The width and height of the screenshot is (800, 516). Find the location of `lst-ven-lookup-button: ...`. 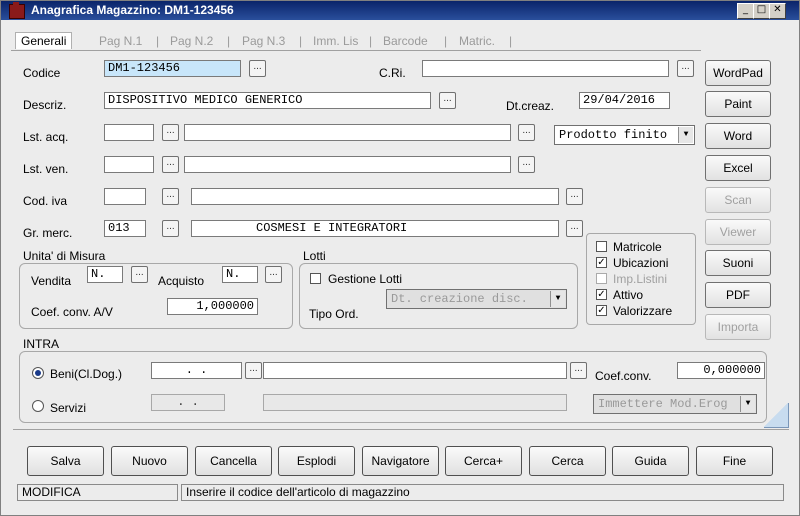

lst-ven-lookup-button: ... is located at coordinates (170, 164).